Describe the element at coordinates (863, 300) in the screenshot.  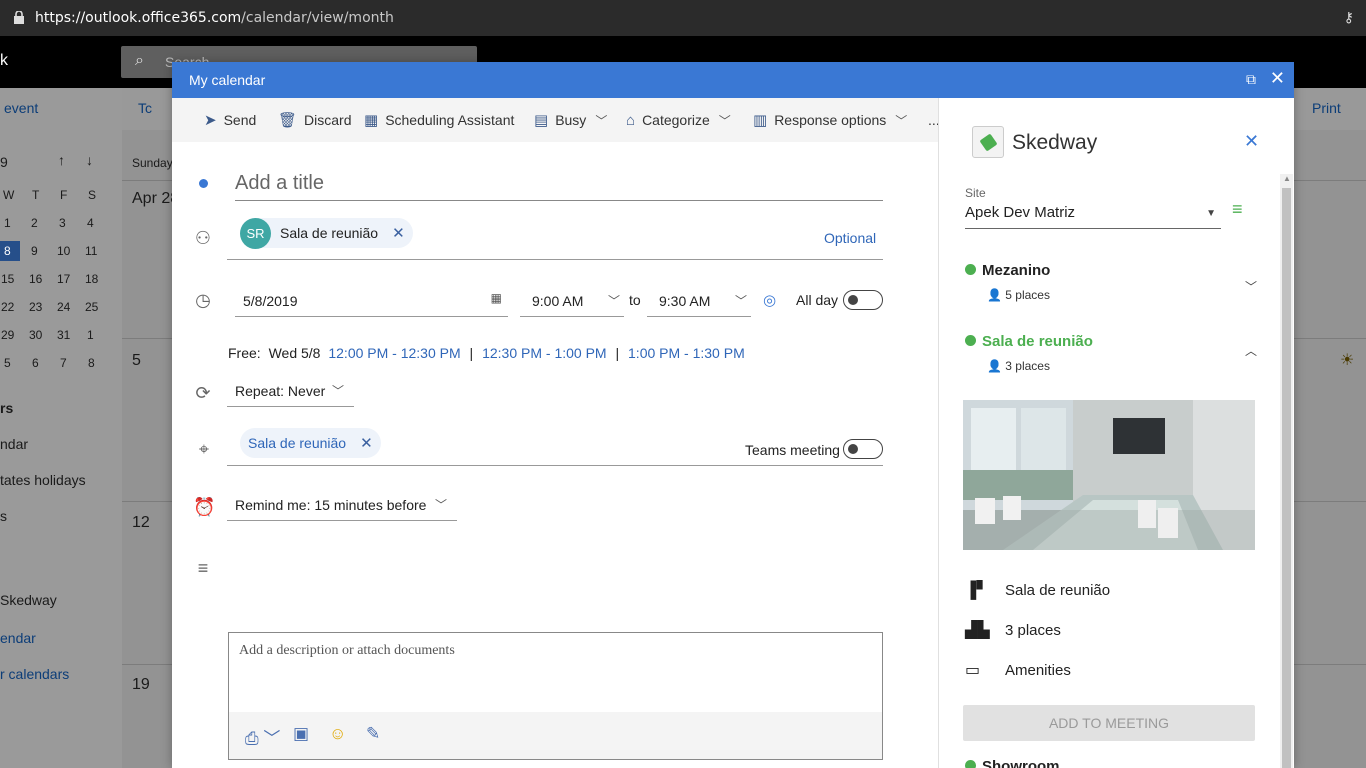
I see `all-day-toggle` at that location.